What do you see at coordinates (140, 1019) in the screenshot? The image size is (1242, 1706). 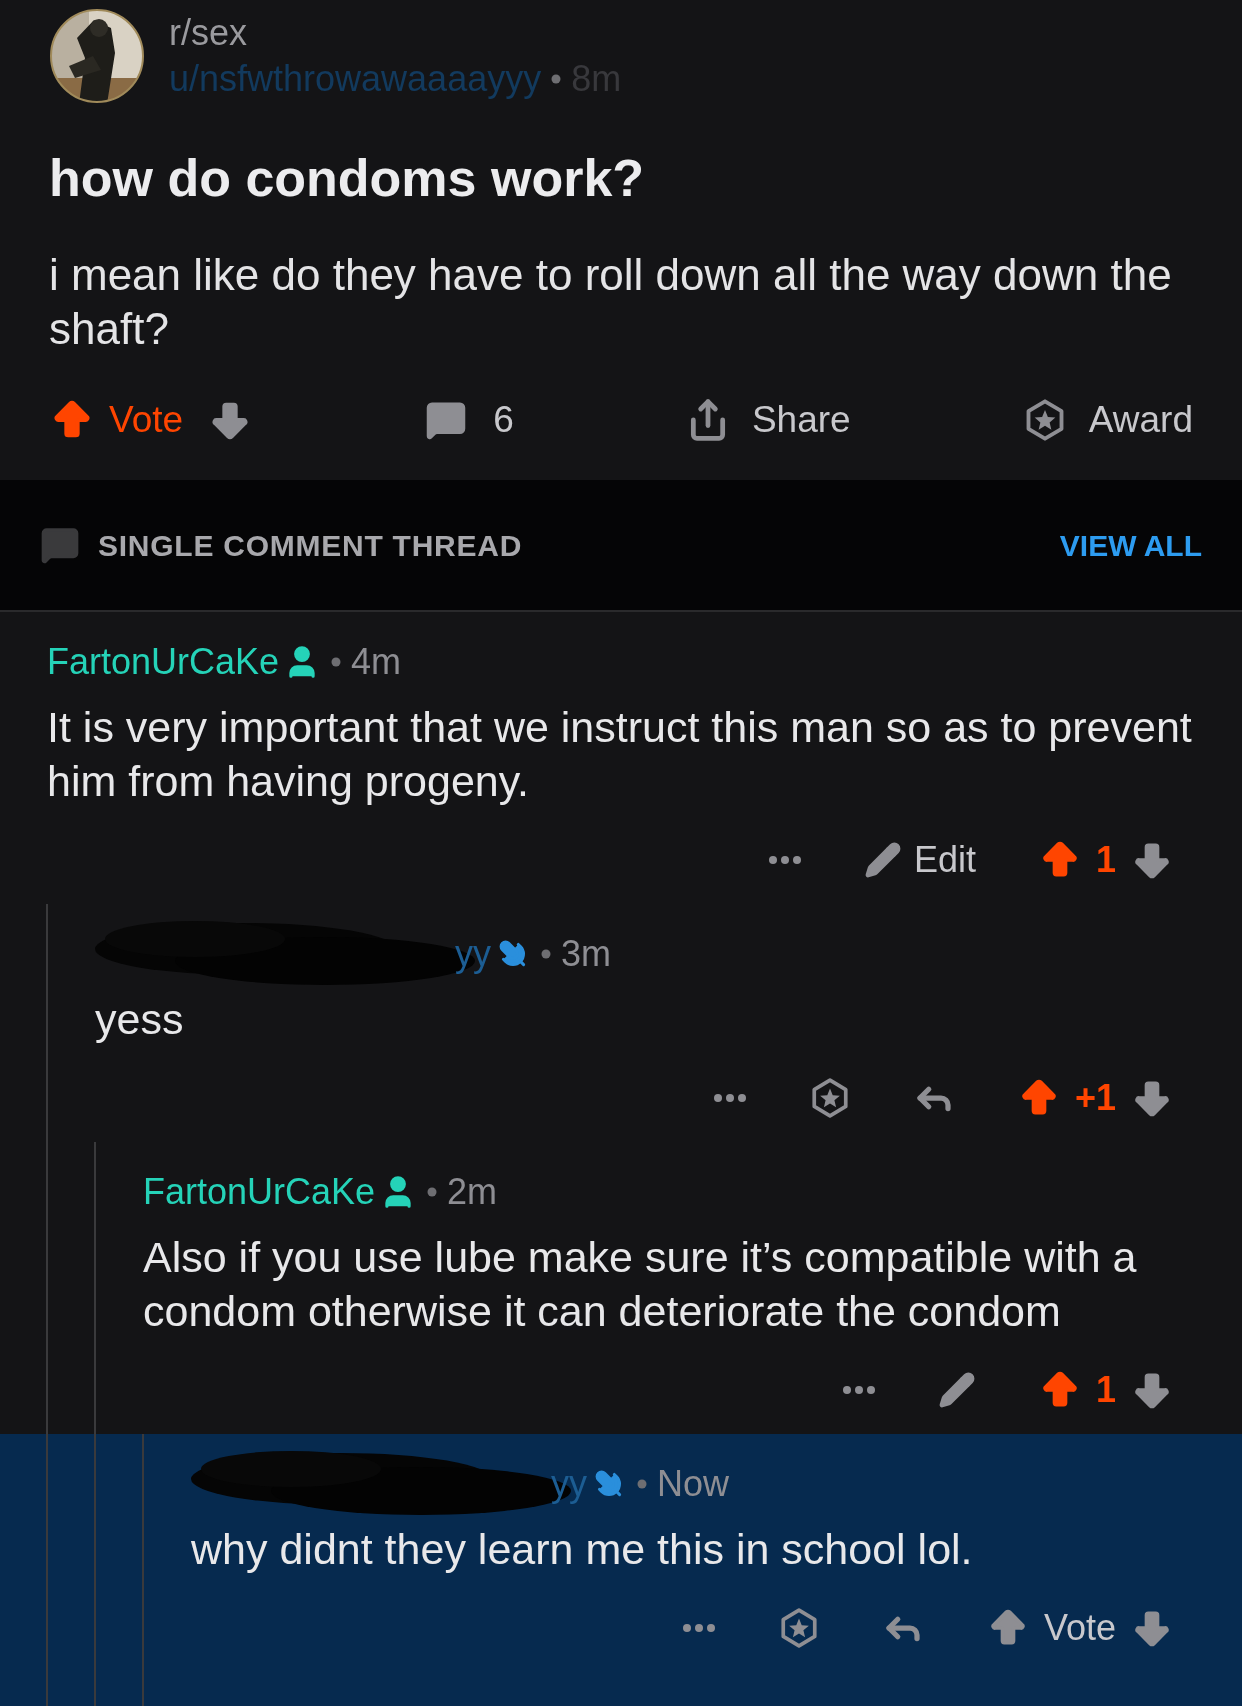 I see `comment-body: yess` at bounding box center [140, 1019].